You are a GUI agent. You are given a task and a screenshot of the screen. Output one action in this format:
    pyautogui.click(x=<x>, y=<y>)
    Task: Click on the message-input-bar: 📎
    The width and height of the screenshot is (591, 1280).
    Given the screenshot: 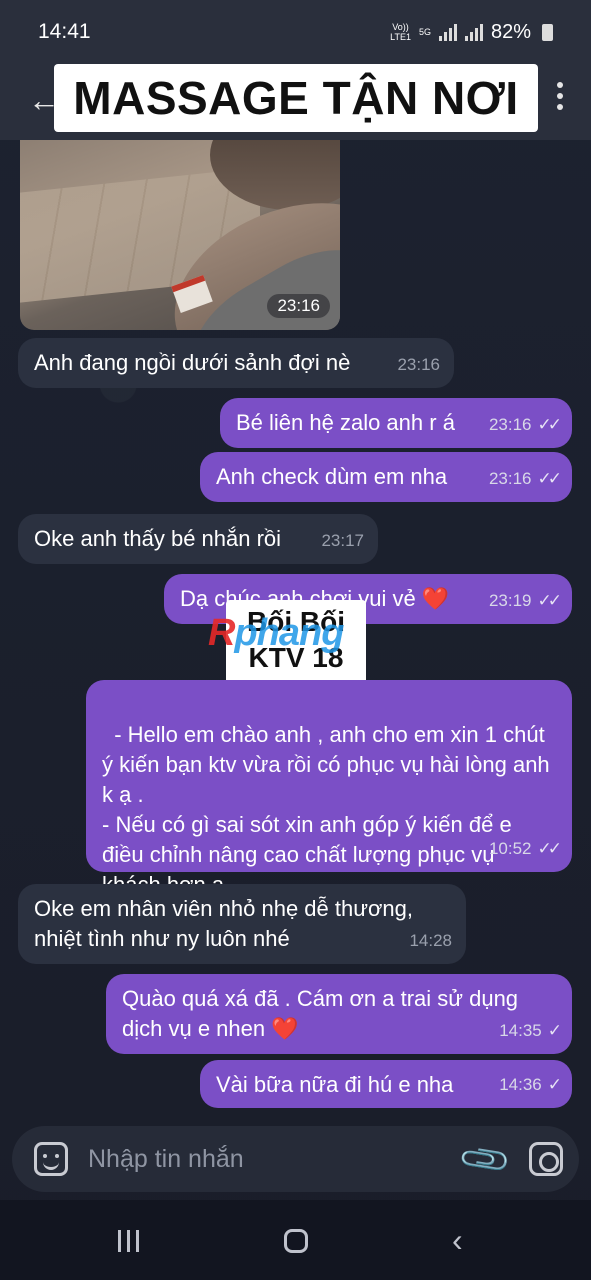 What is the action you would take?
    pyautogui.click(x=295, y=1159)
    